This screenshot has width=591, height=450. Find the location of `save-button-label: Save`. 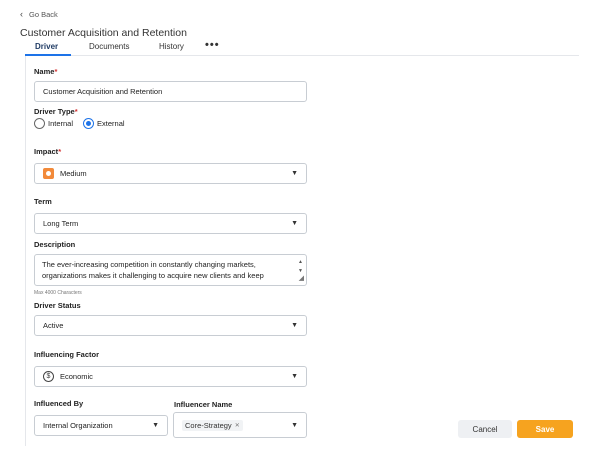

save-button-label: Save is located at coordinates (545, 429).